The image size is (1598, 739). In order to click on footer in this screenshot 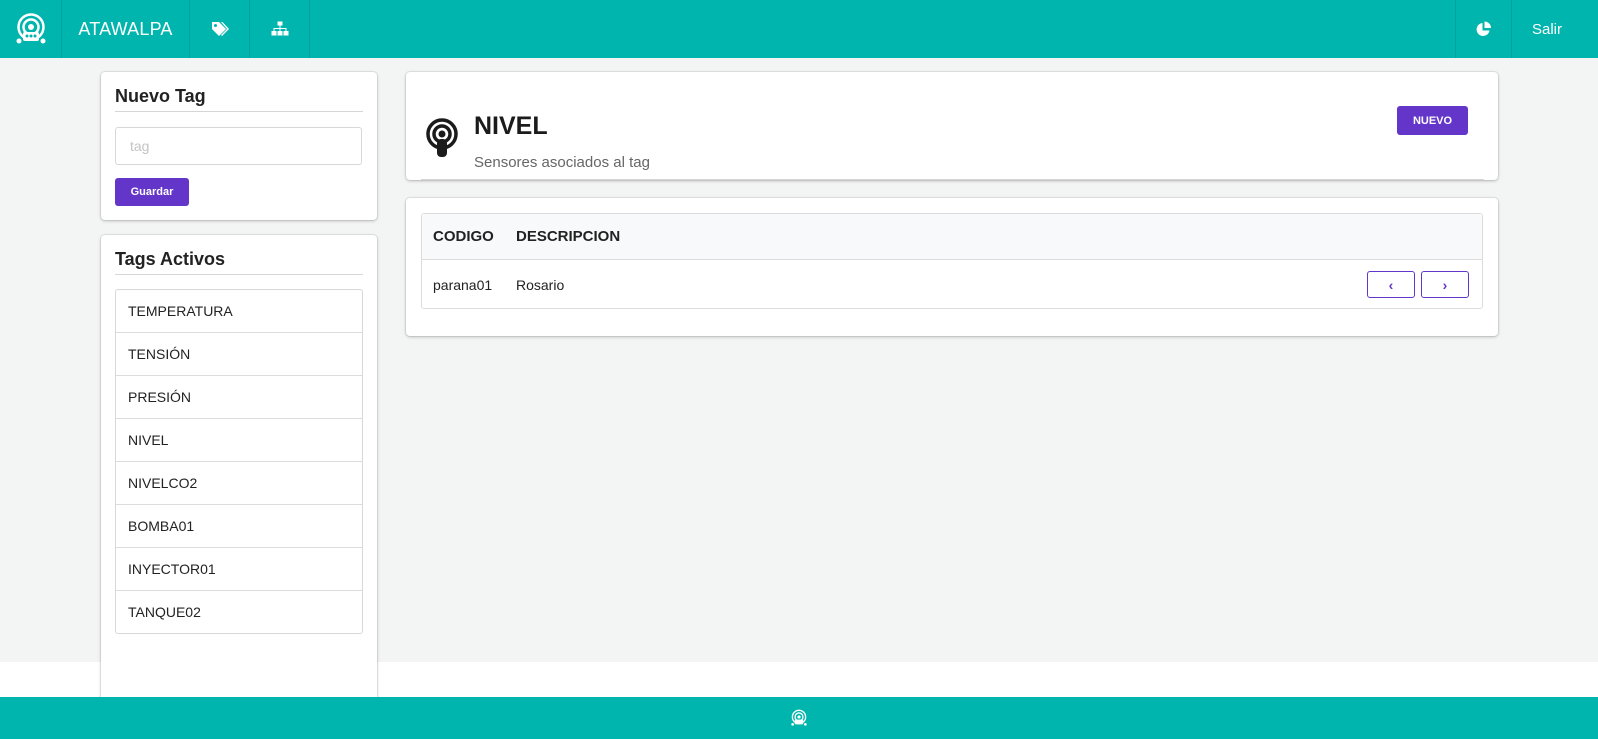, I will do `click(799, 718)`.